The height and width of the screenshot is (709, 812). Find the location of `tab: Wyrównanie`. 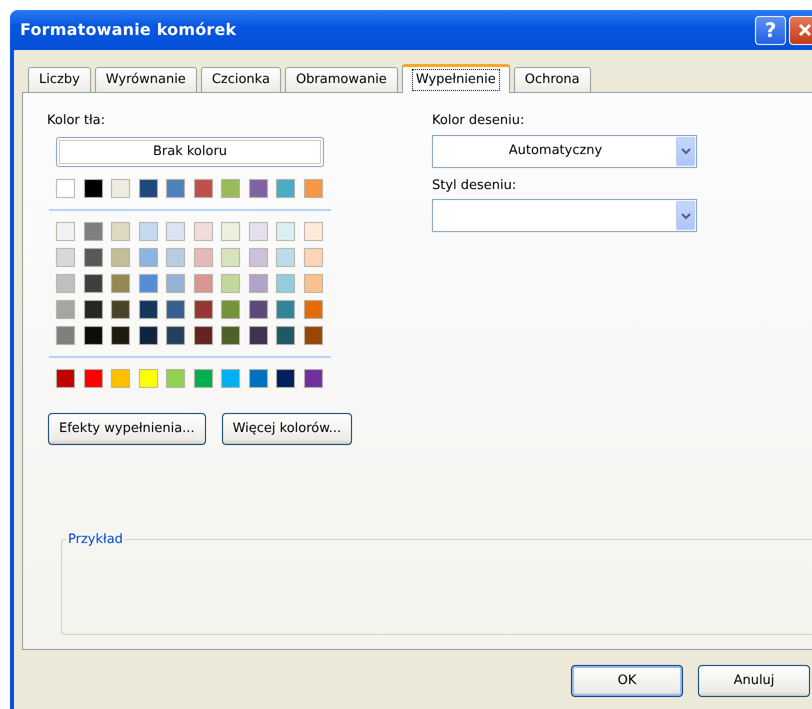

tab: Wyrównanie is located at coordinates (145, 79).